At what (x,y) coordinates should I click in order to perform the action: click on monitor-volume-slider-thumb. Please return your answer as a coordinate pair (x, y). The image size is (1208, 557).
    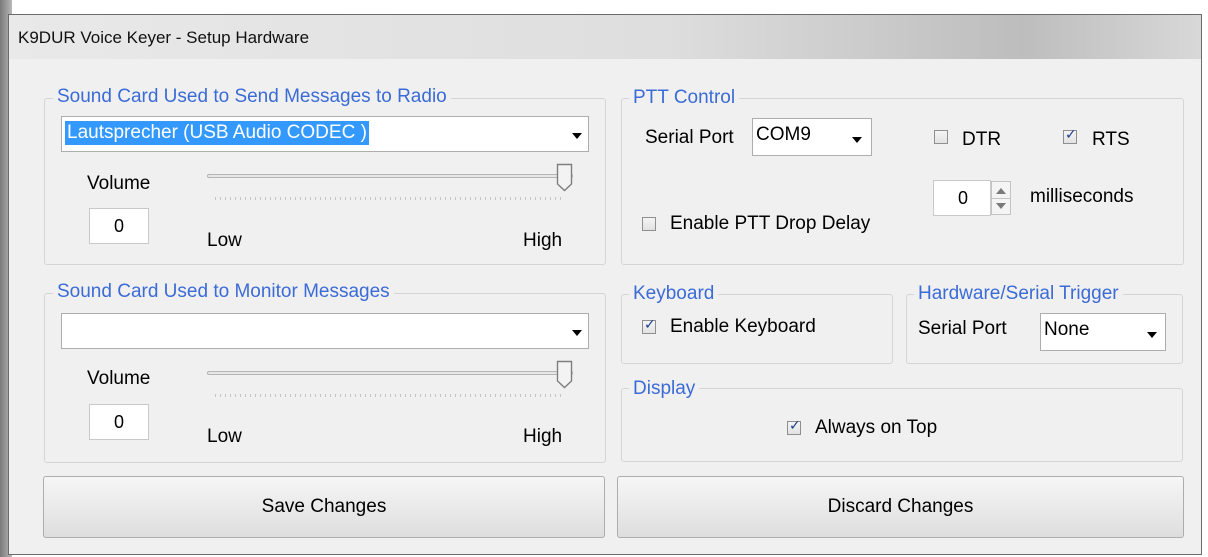
    Looking at the image, I should click on (564, 374).